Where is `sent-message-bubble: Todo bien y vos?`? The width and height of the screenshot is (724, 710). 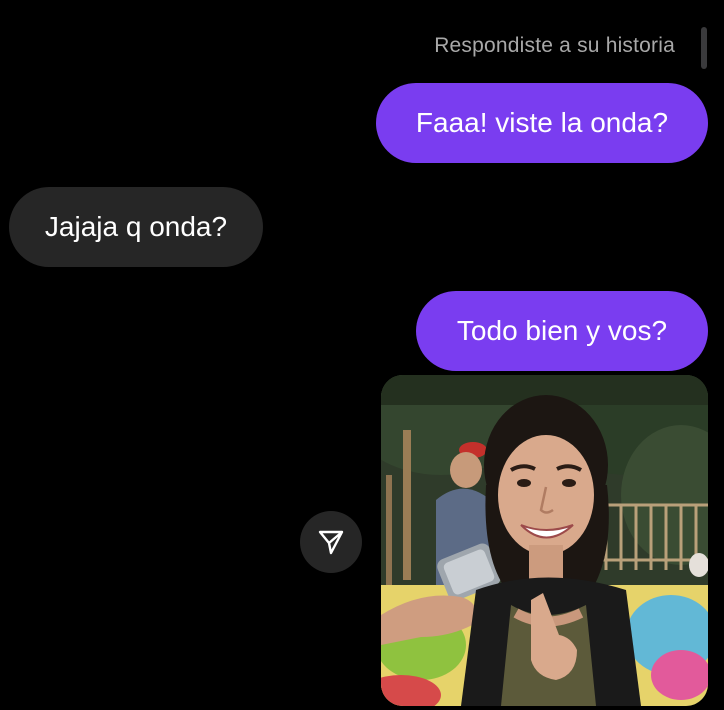
sent-message-bubble: Todo bien y vos? is located at coordinates (562, 331).